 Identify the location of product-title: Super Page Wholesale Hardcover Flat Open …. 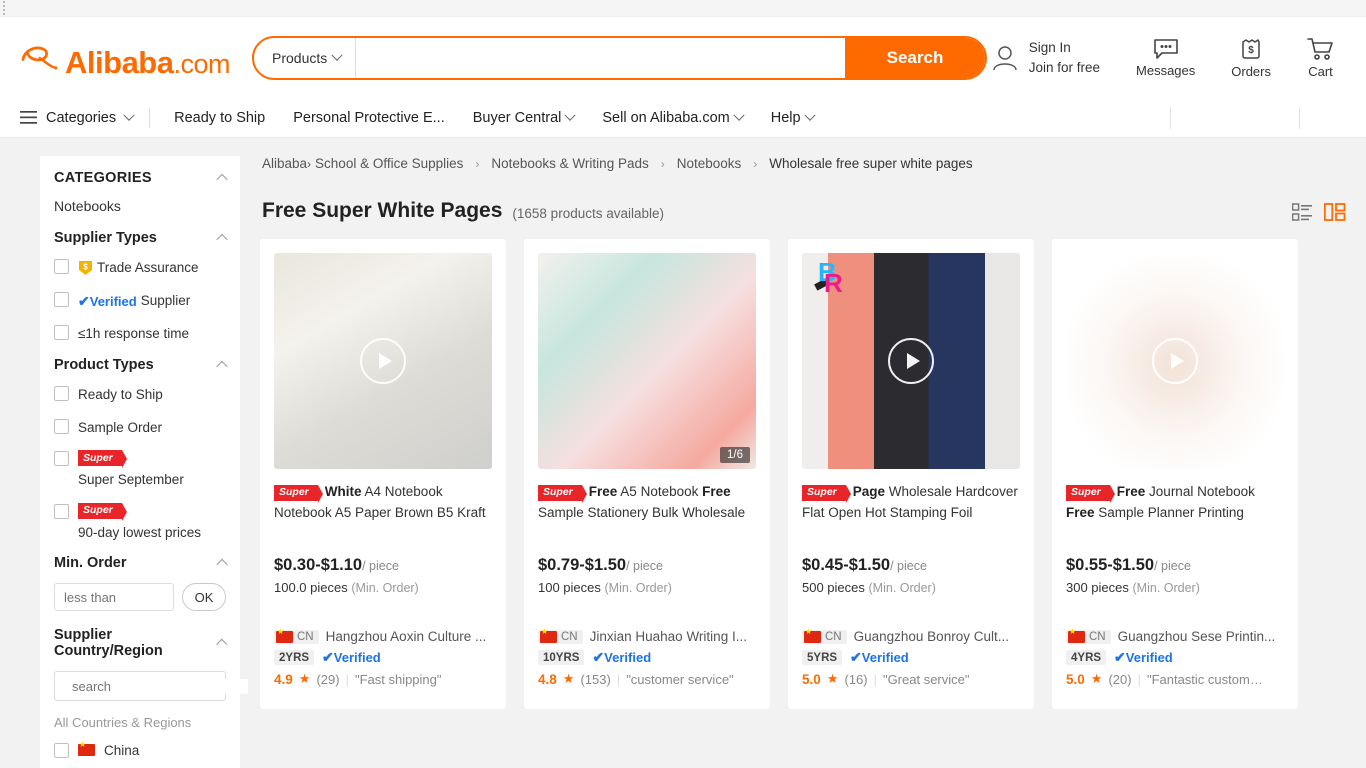
(911, 502).